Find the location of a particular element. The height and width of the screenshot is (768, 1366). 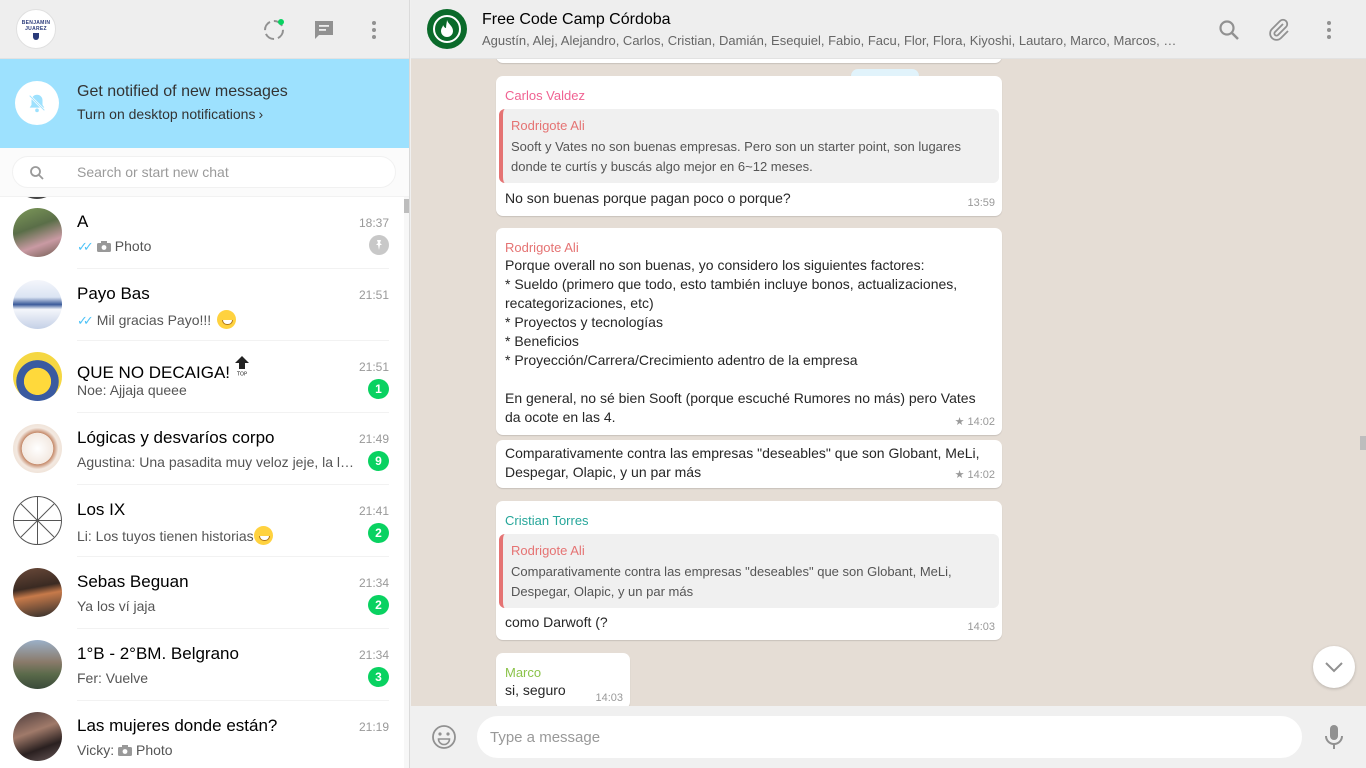

star-struck-emoji-icon is located at coordinates (263, 535).